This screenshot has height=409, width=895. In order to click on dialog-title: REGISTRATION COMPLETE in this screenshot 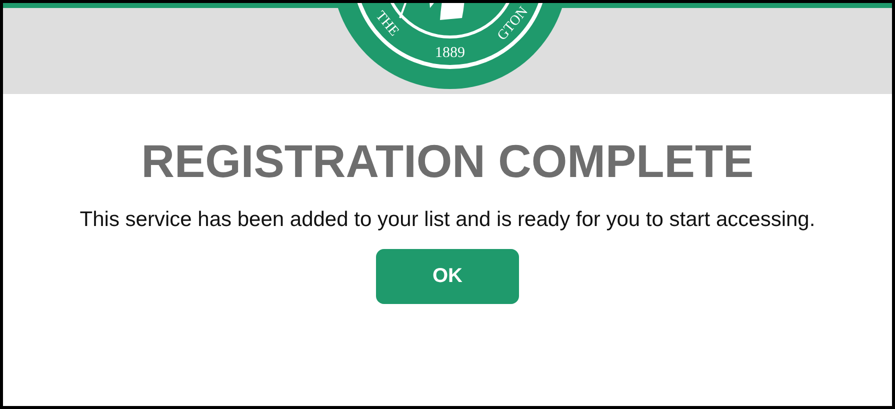, I will do `click(447, 161)`.